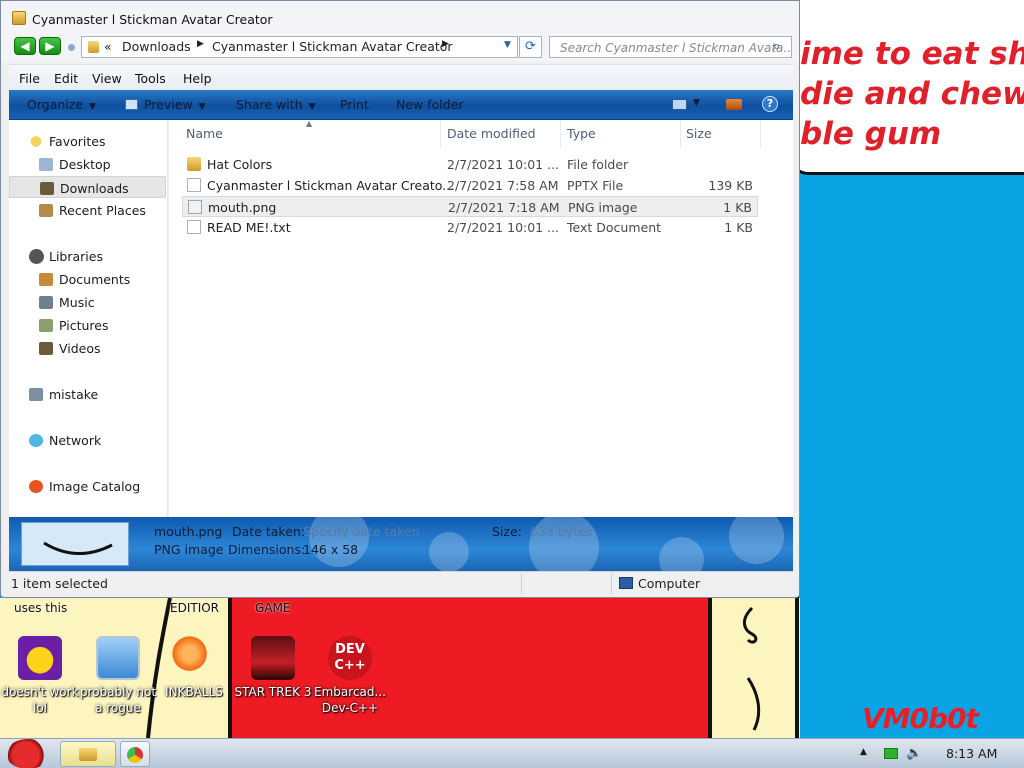 The width and height of the screenshot is (1024, 768). I want to click on file-name: READ ME!.txt, so click(249, 227).